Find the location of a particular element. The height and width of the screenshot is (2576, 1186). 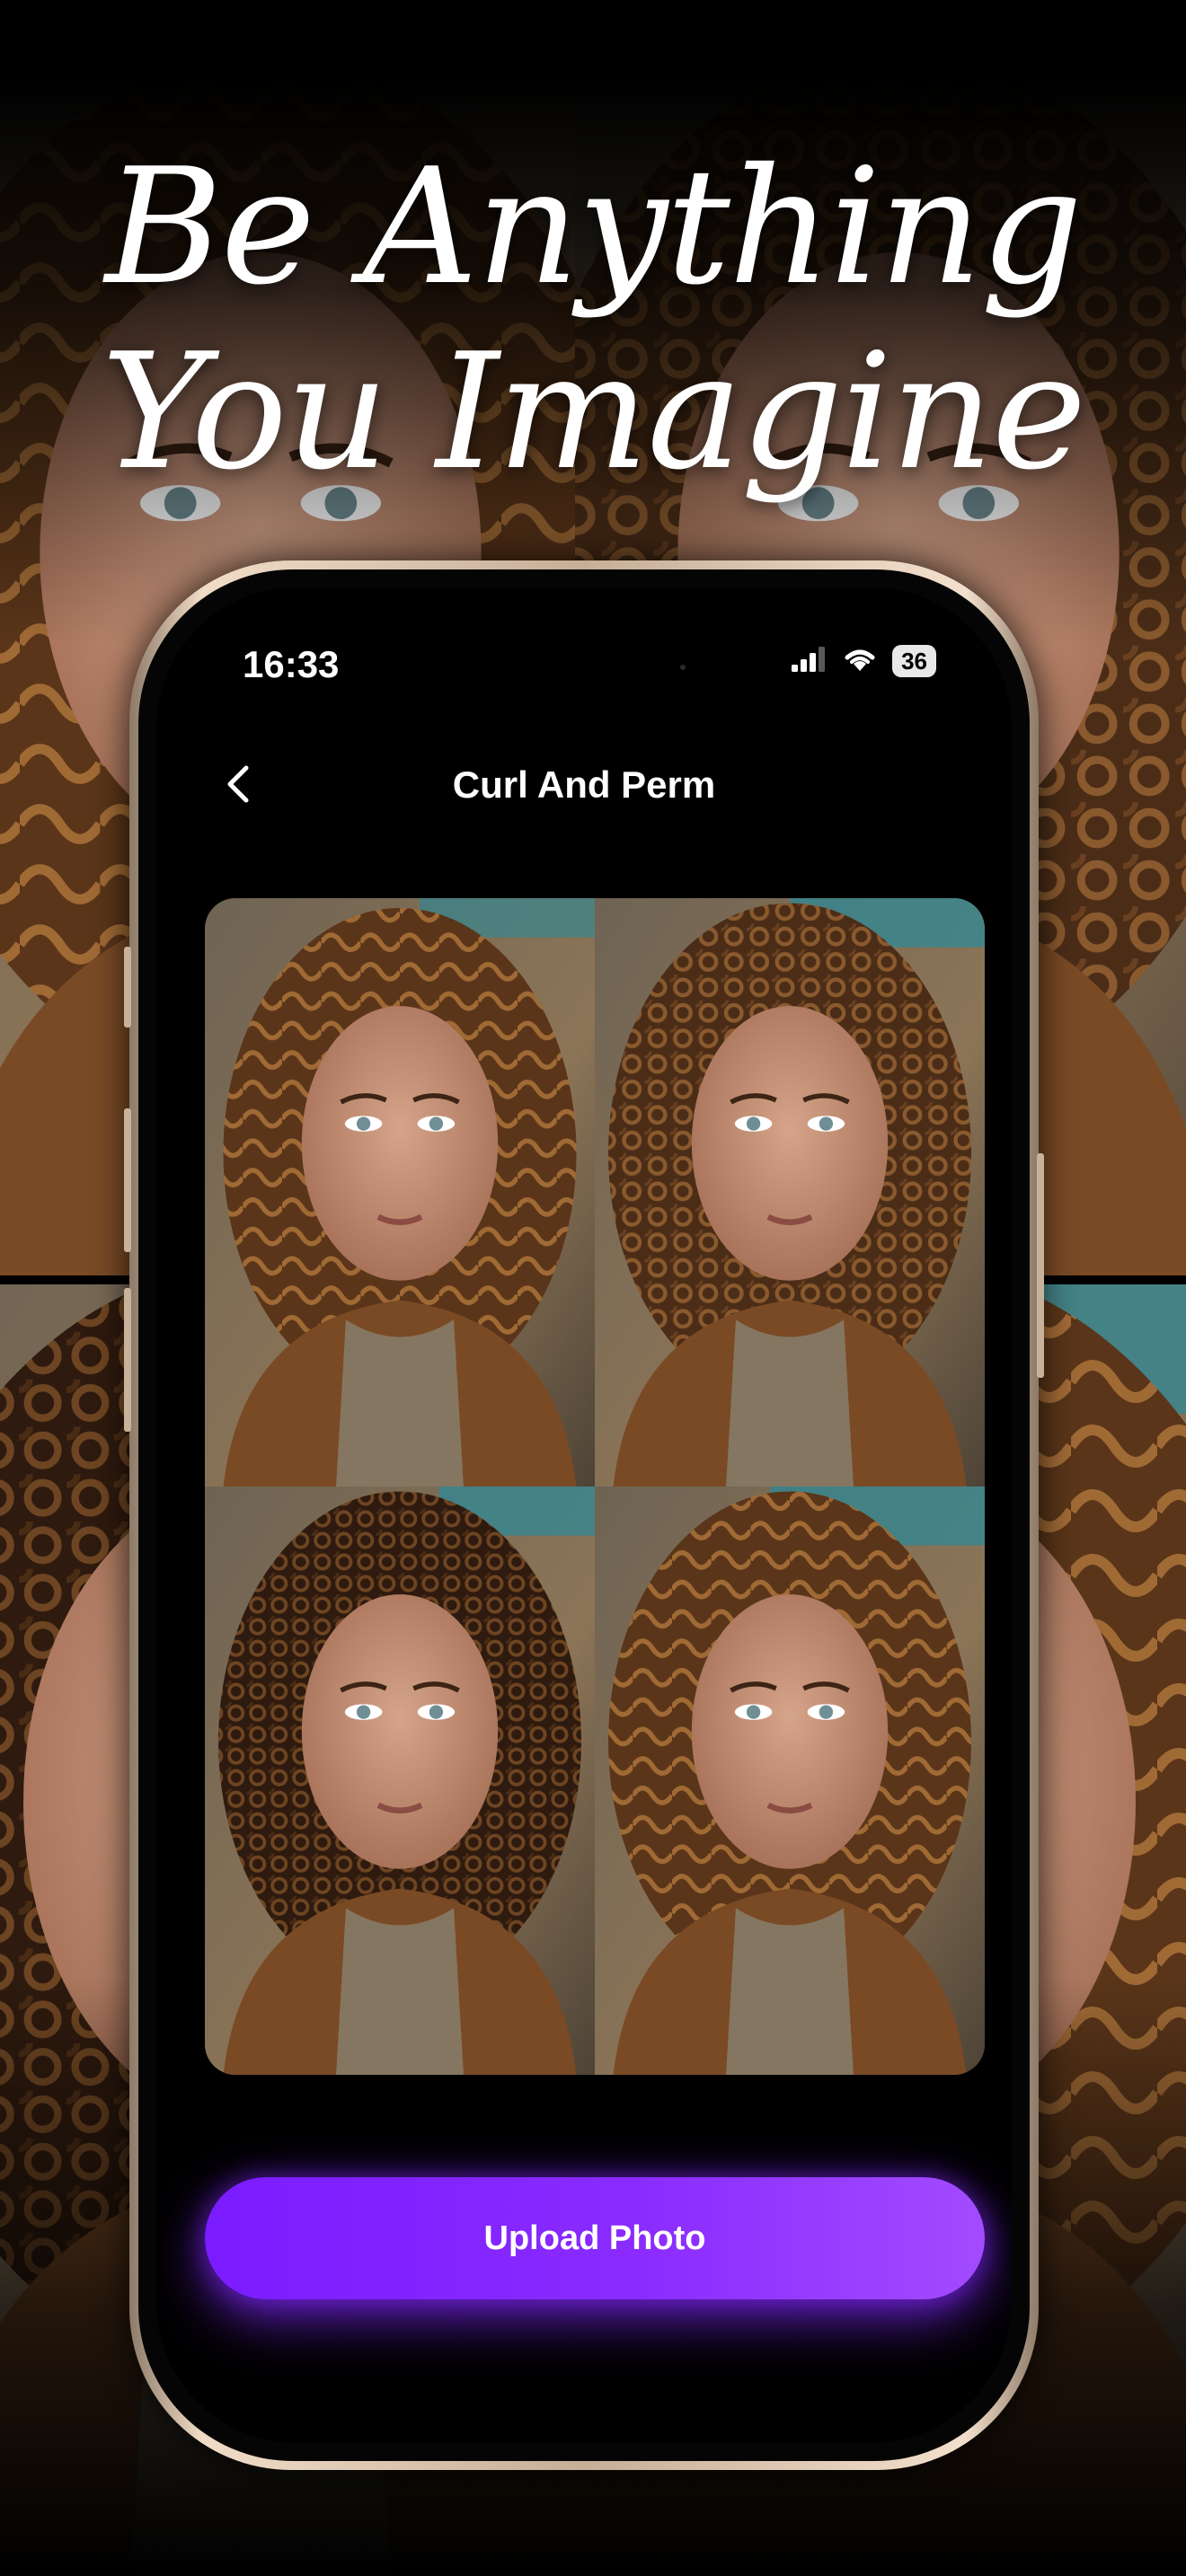

status-icons: 36 is located at coordinates (864, 661).